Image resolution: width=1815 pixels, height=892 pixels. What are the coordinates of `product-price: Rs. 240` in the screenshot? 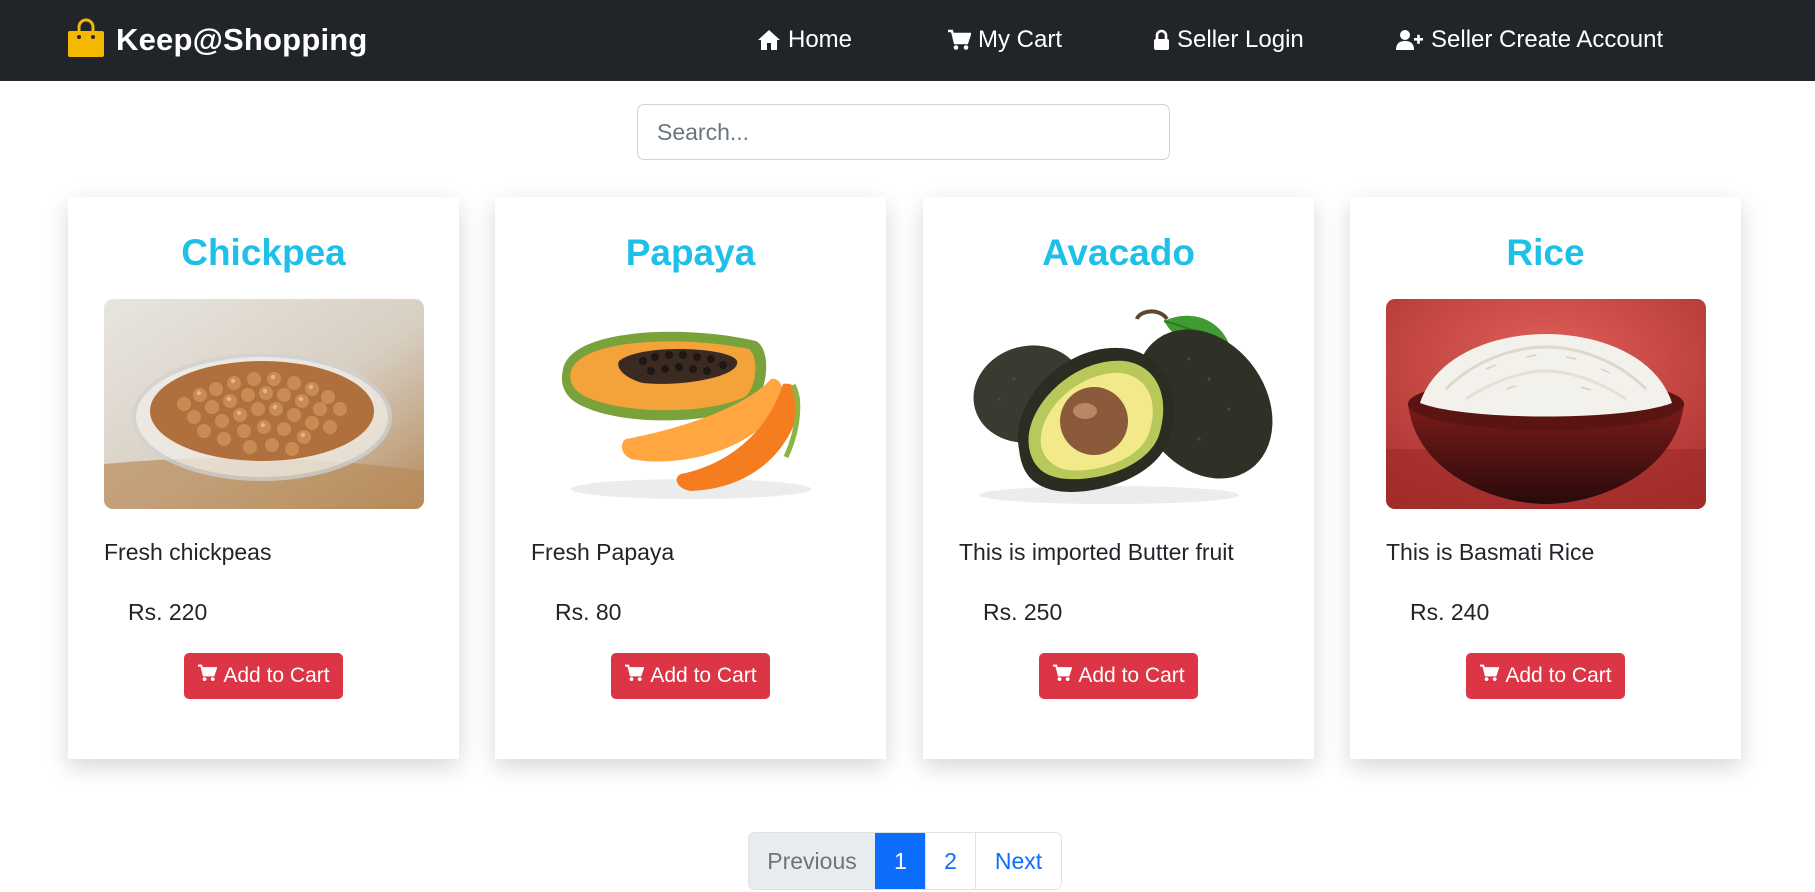 It's located at (1450, 612).